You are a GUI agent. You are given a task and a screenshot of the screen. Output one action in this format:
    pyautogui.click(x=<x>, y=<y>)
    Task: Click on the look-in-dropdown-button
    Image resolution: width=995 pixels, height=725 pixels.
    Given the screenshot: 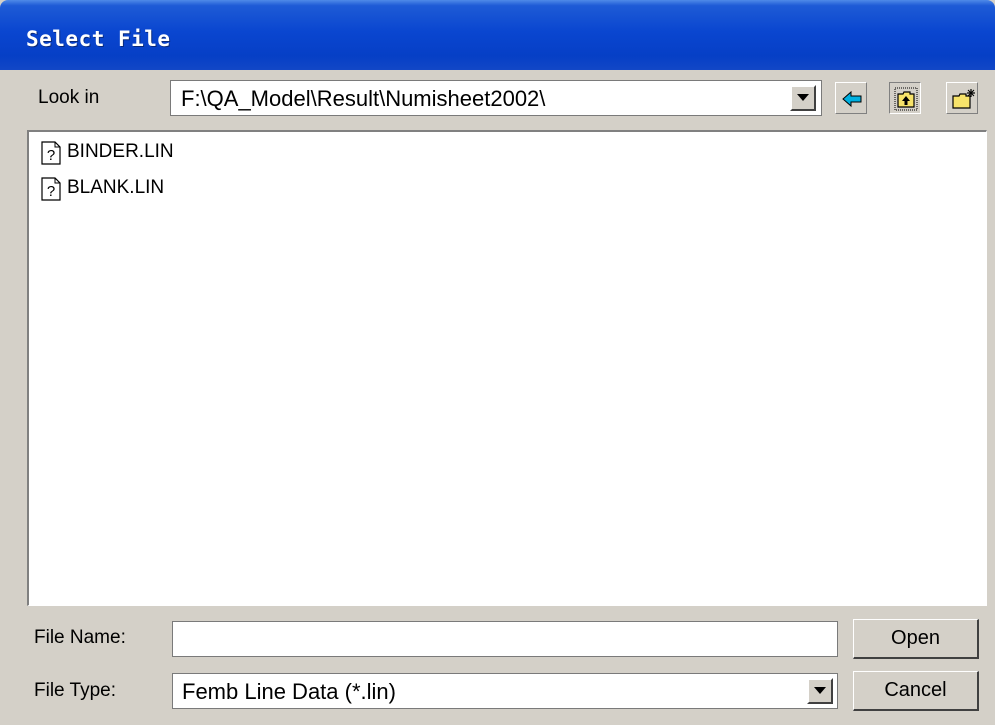 What is the action you would take?
    pyautogui.click(x=803, y=98)
    